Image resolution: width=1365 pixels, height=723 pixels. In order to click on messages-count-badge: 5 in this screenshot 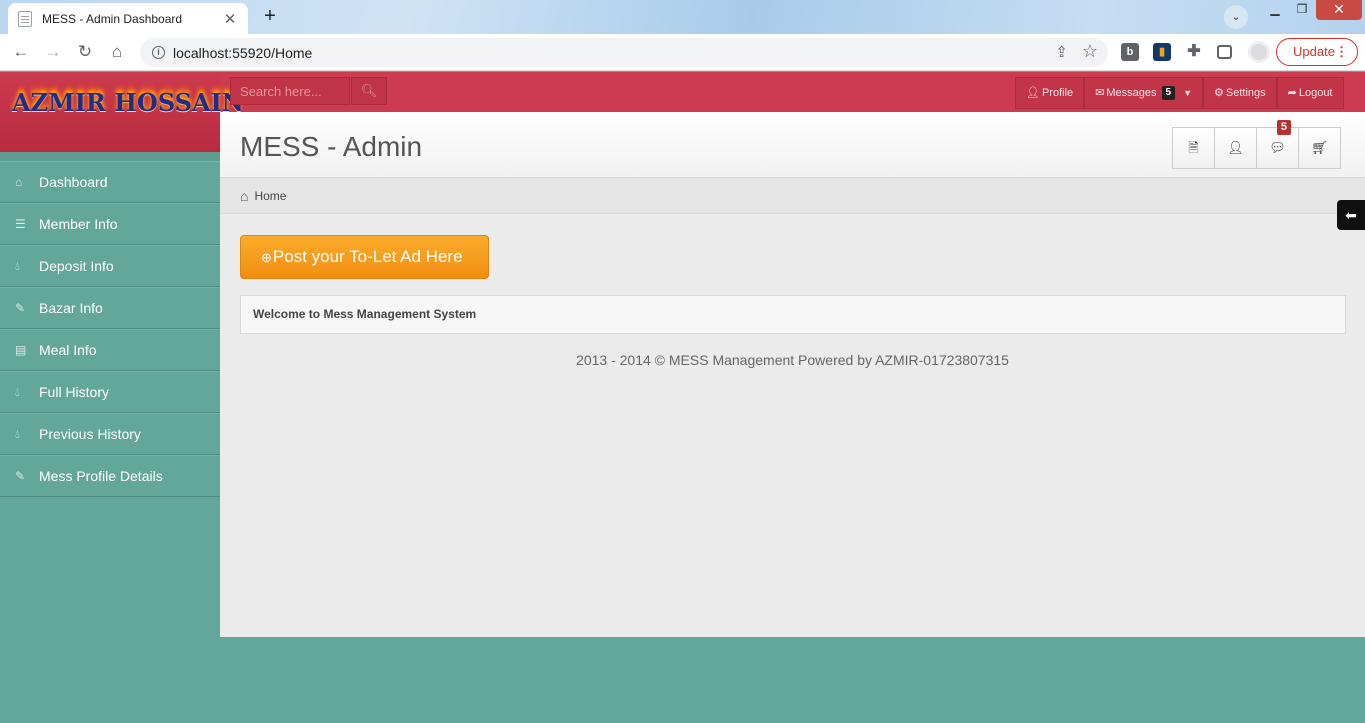, I will do `click(1168, 93)`.